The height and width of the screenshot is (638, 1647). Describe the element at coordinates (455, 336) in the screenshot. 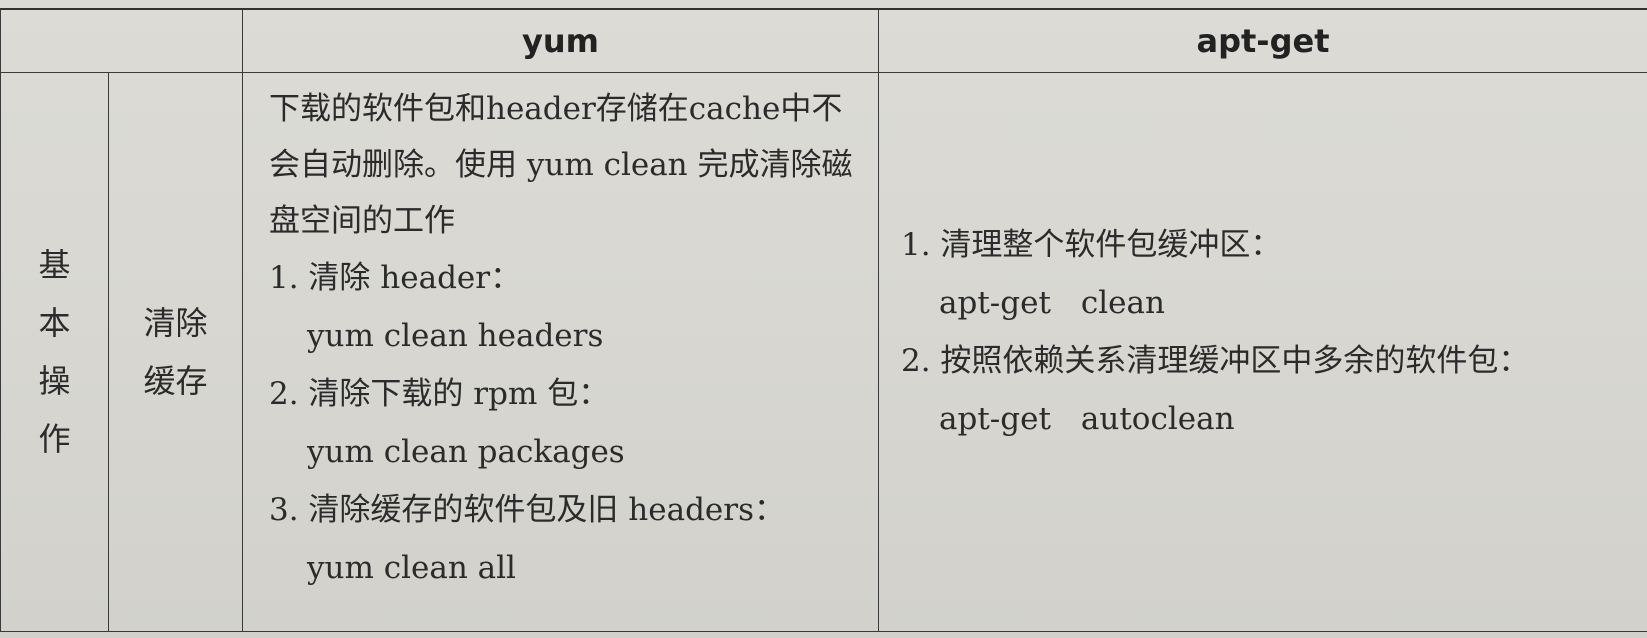

I see `yum-command: yum clean headers` at that location.